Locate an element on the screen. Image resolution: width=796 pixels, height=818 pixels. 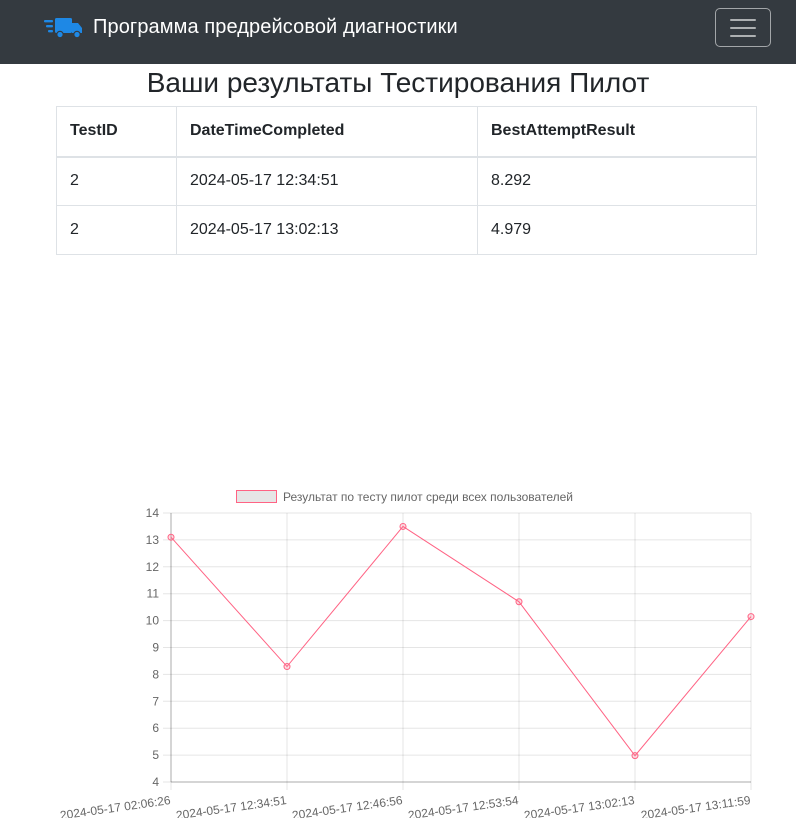
y-tick-label: 8 is located at coordinates (155, 674).